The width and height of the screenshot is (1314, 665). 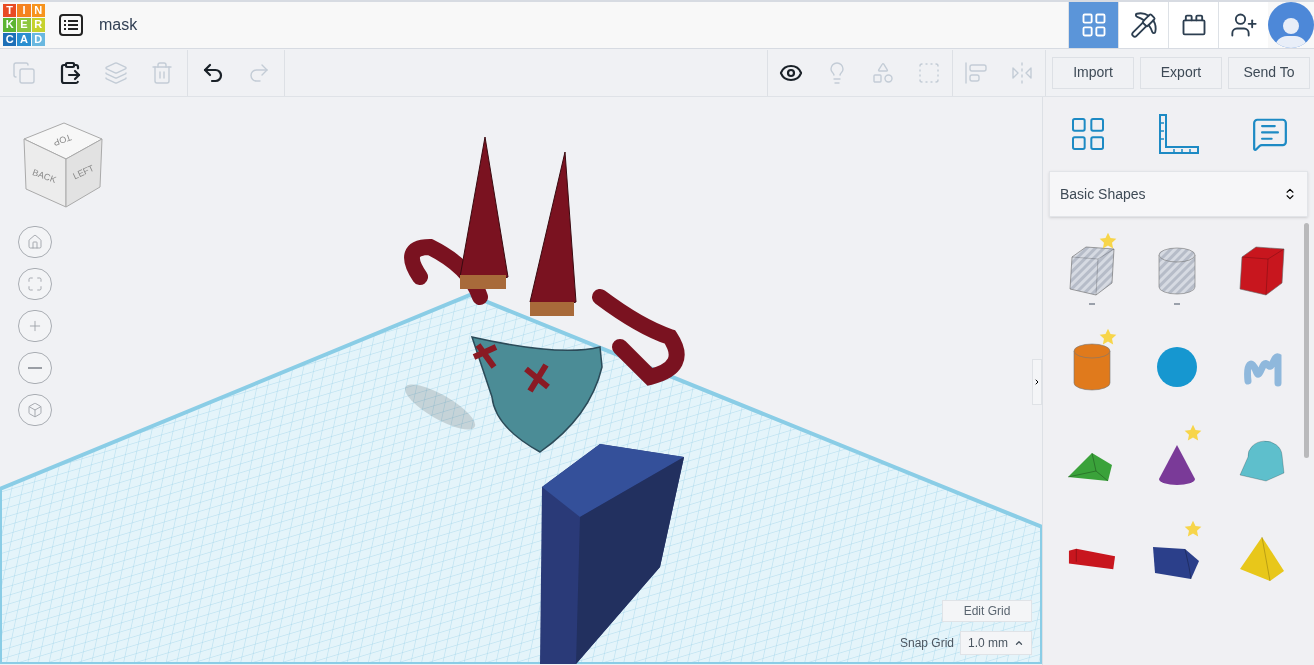 I want to click on add-user-icon, so click(x=1243, y=25).